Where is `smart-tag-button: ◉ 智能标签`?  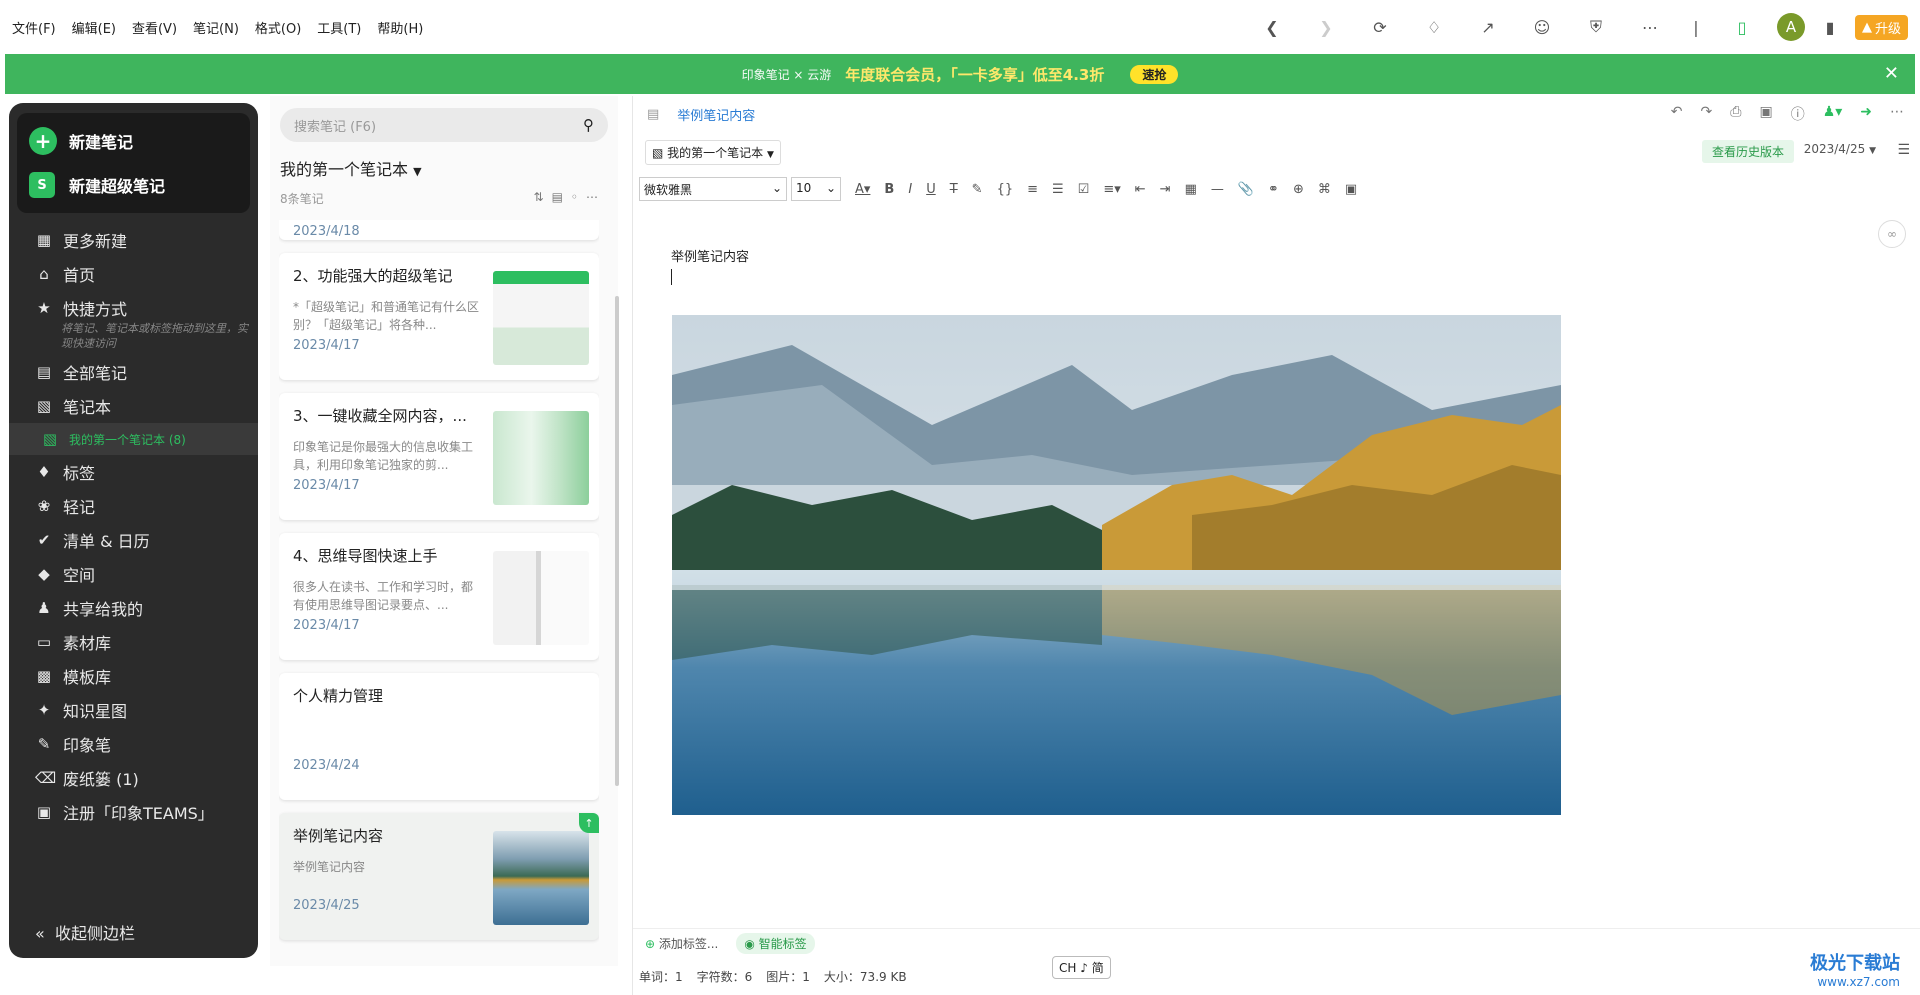
smart-tag-button: ◉ 智能标签 is located at coordinates (775, 943).